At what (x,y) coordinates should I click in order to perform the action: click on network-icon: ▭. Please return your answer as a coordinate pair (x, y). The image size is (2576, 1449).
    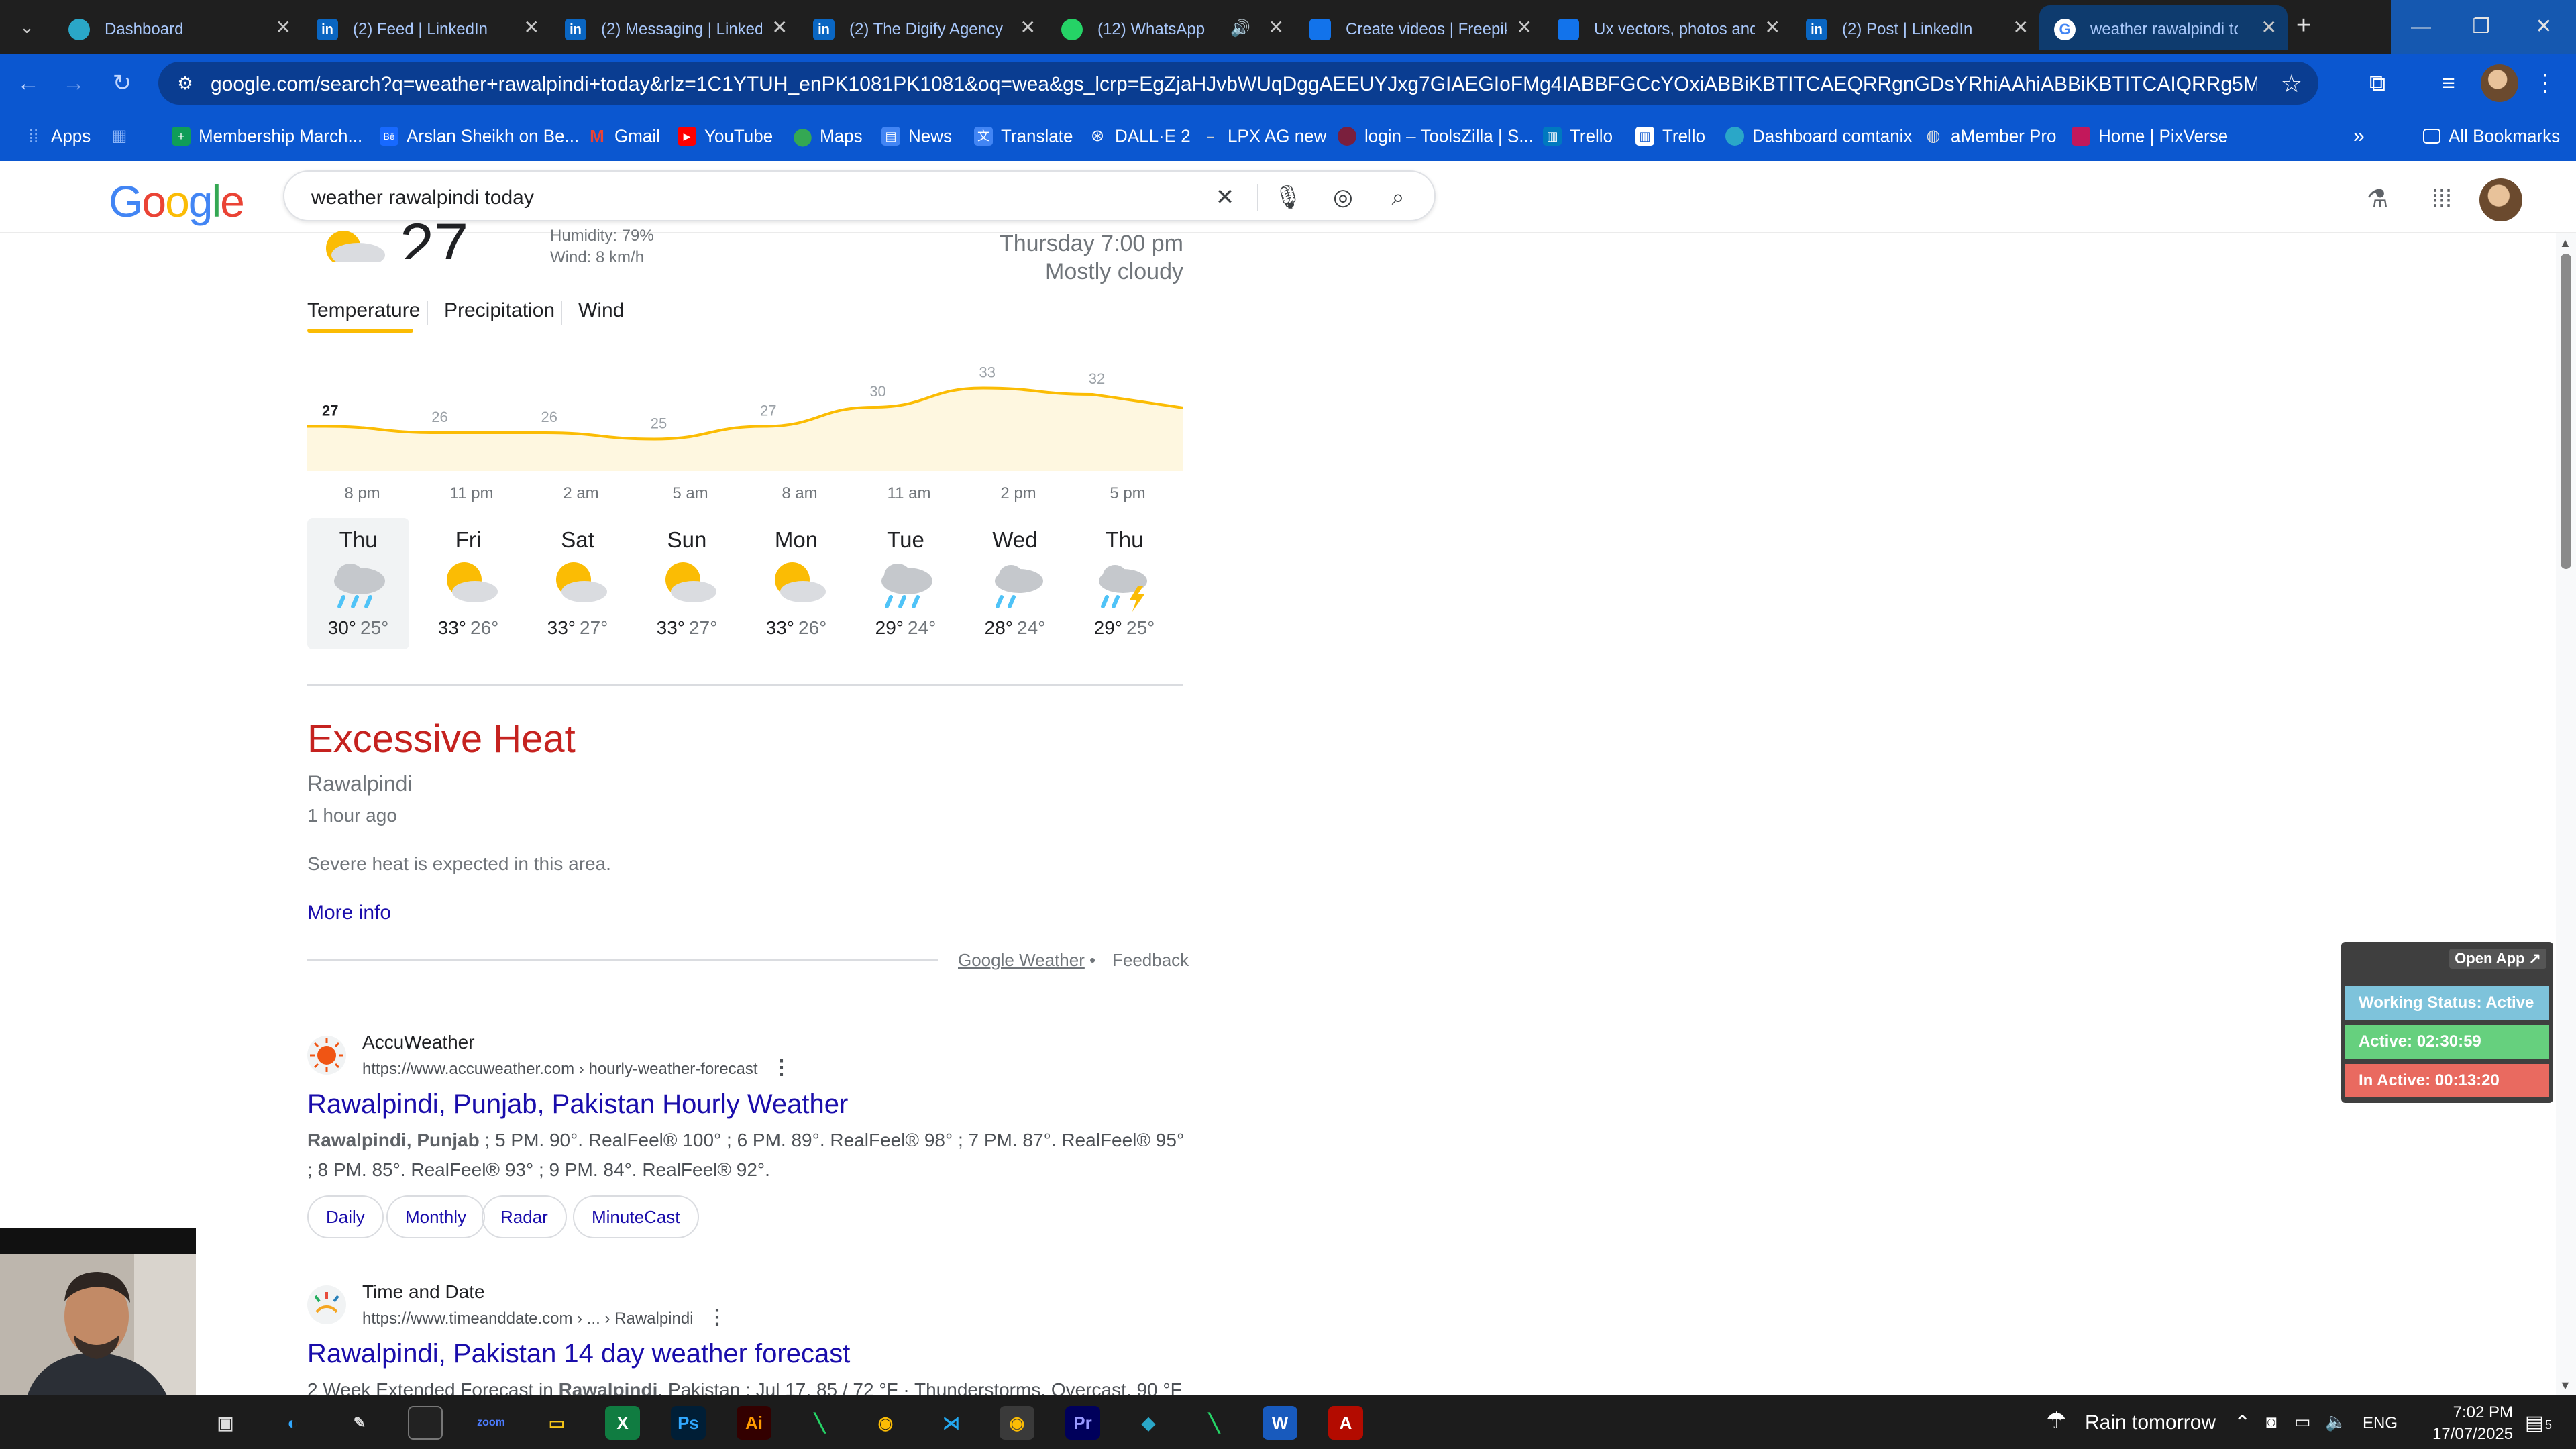
    Looking at the image, I should click on (2302, 1421).